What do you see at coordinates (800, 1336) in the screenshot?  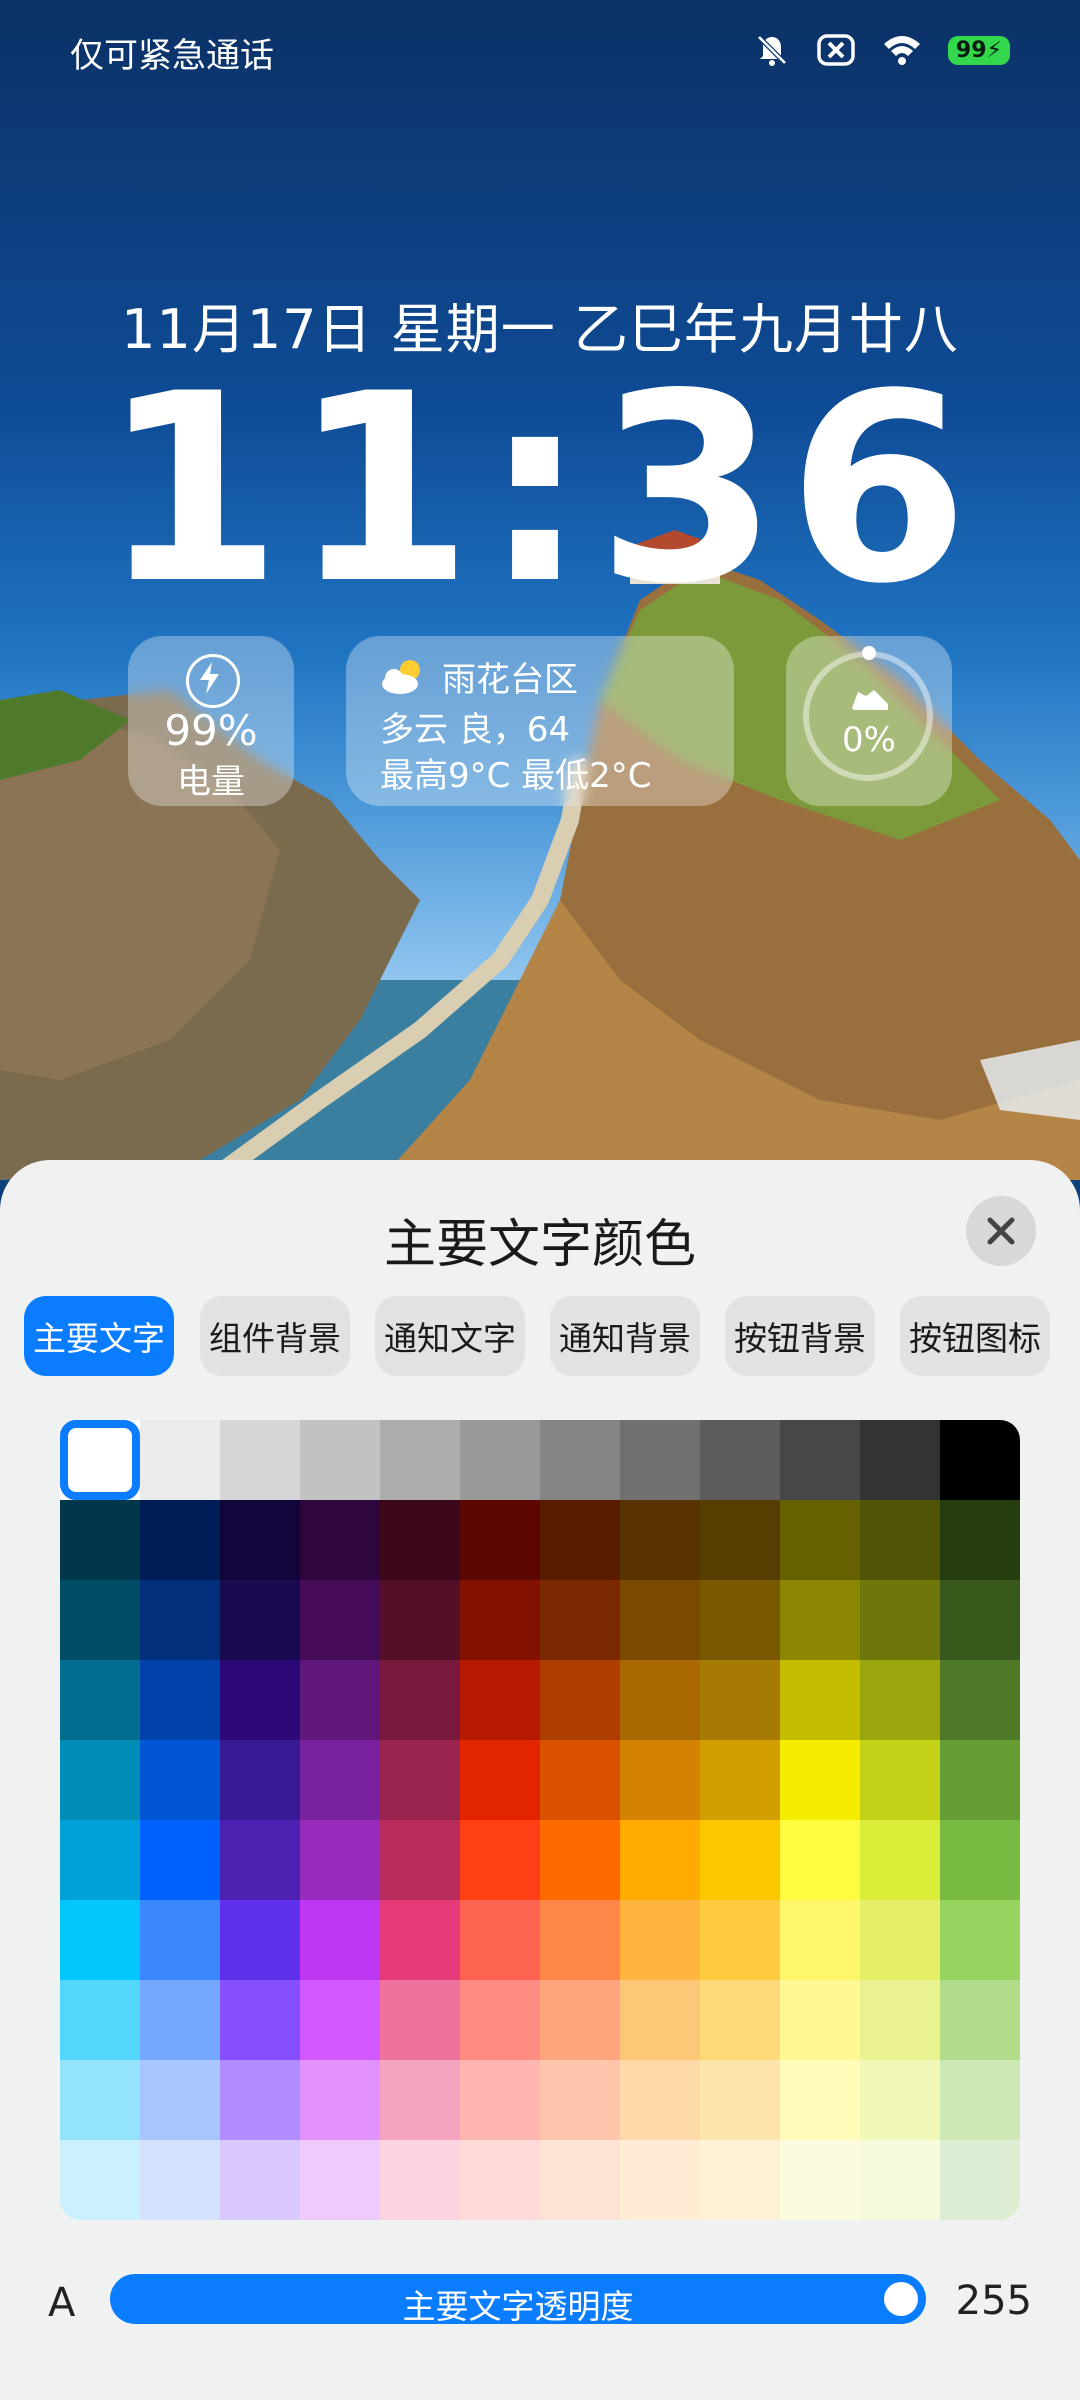 I see `tab-button-background: 按钮背景` at bounding box center [800, 1336].